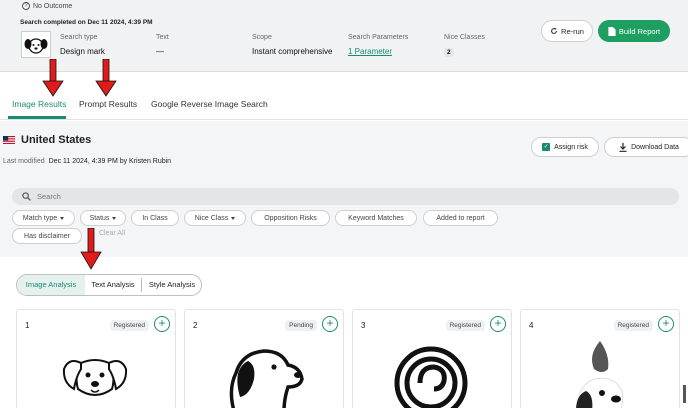  I want to click on status-badge: Pending, so click(301, 325).